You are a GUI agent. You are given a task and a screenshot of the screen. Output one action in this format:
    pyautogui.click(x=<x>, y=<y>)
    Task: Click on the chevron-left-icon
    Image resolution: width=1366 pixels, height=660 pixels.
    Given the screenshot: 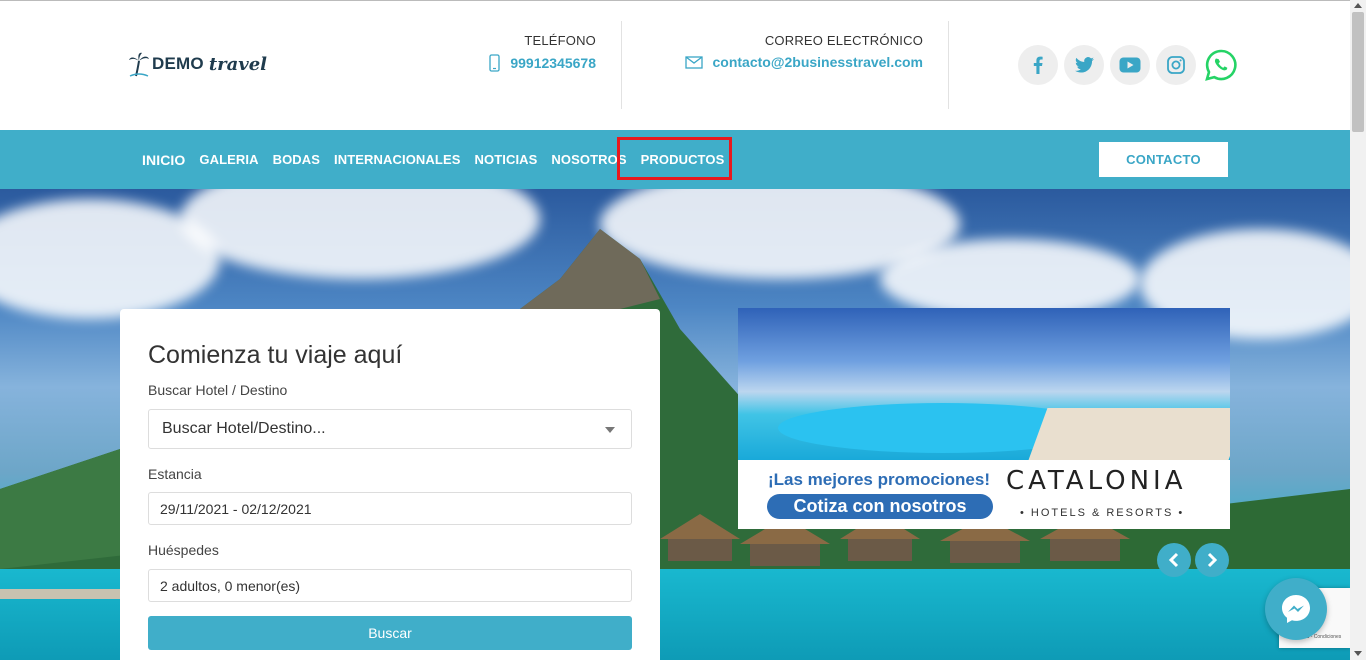 What is the action you would take?
    pyautogui.click(x=1173, y=560)
    